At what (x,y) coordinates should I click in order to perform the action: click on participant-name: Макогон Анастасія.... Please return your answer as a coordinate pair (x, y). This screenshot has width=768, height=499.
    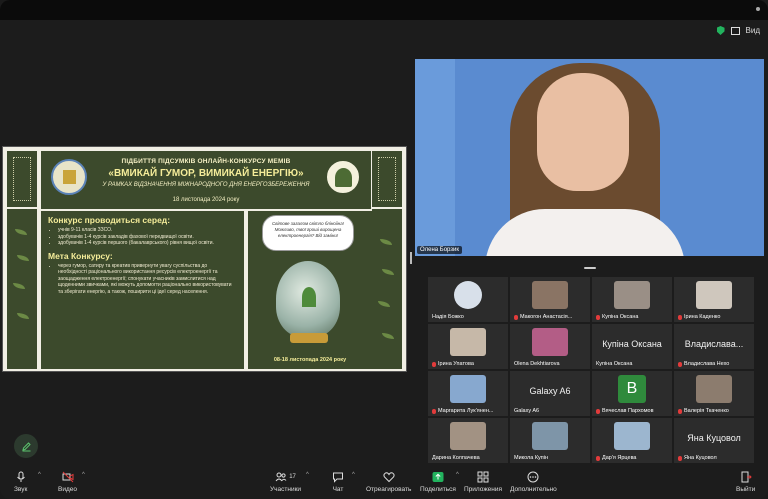
    Looking at the image, I should click on (546, 317).